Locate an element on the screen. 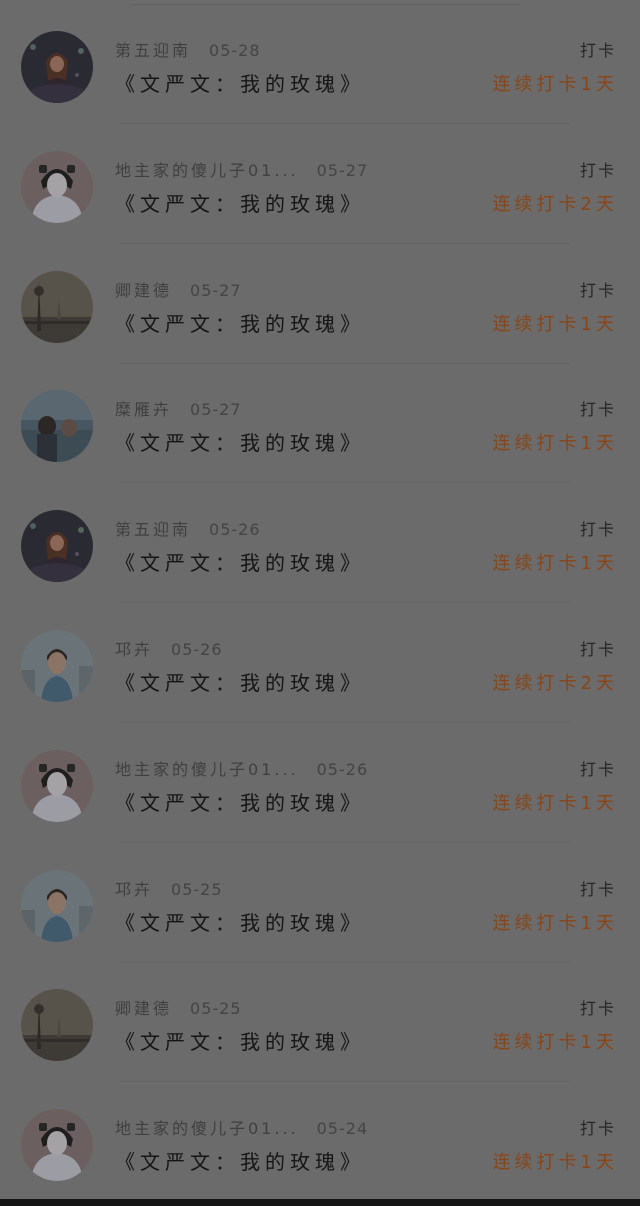 Image resolution: width=640 pixels, height=1206 pixels. list-item: 第五迎南 05-28 打卡《文严文：我的玫瑰》 连续打卡1天 is located at coordinates (320, 64).